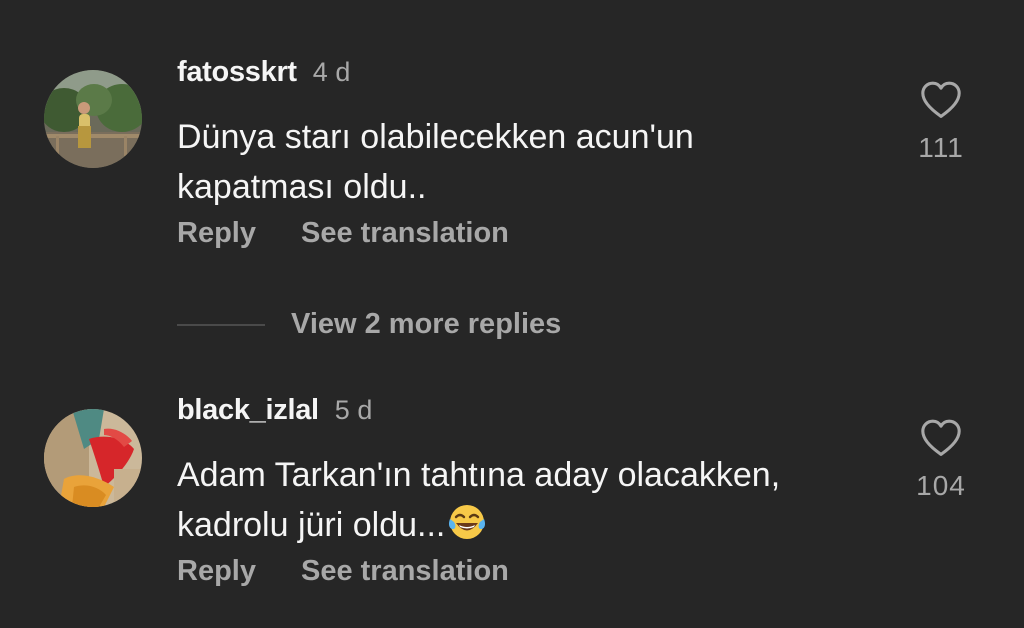  I want to click on like-control: 111, so click(941, 122).